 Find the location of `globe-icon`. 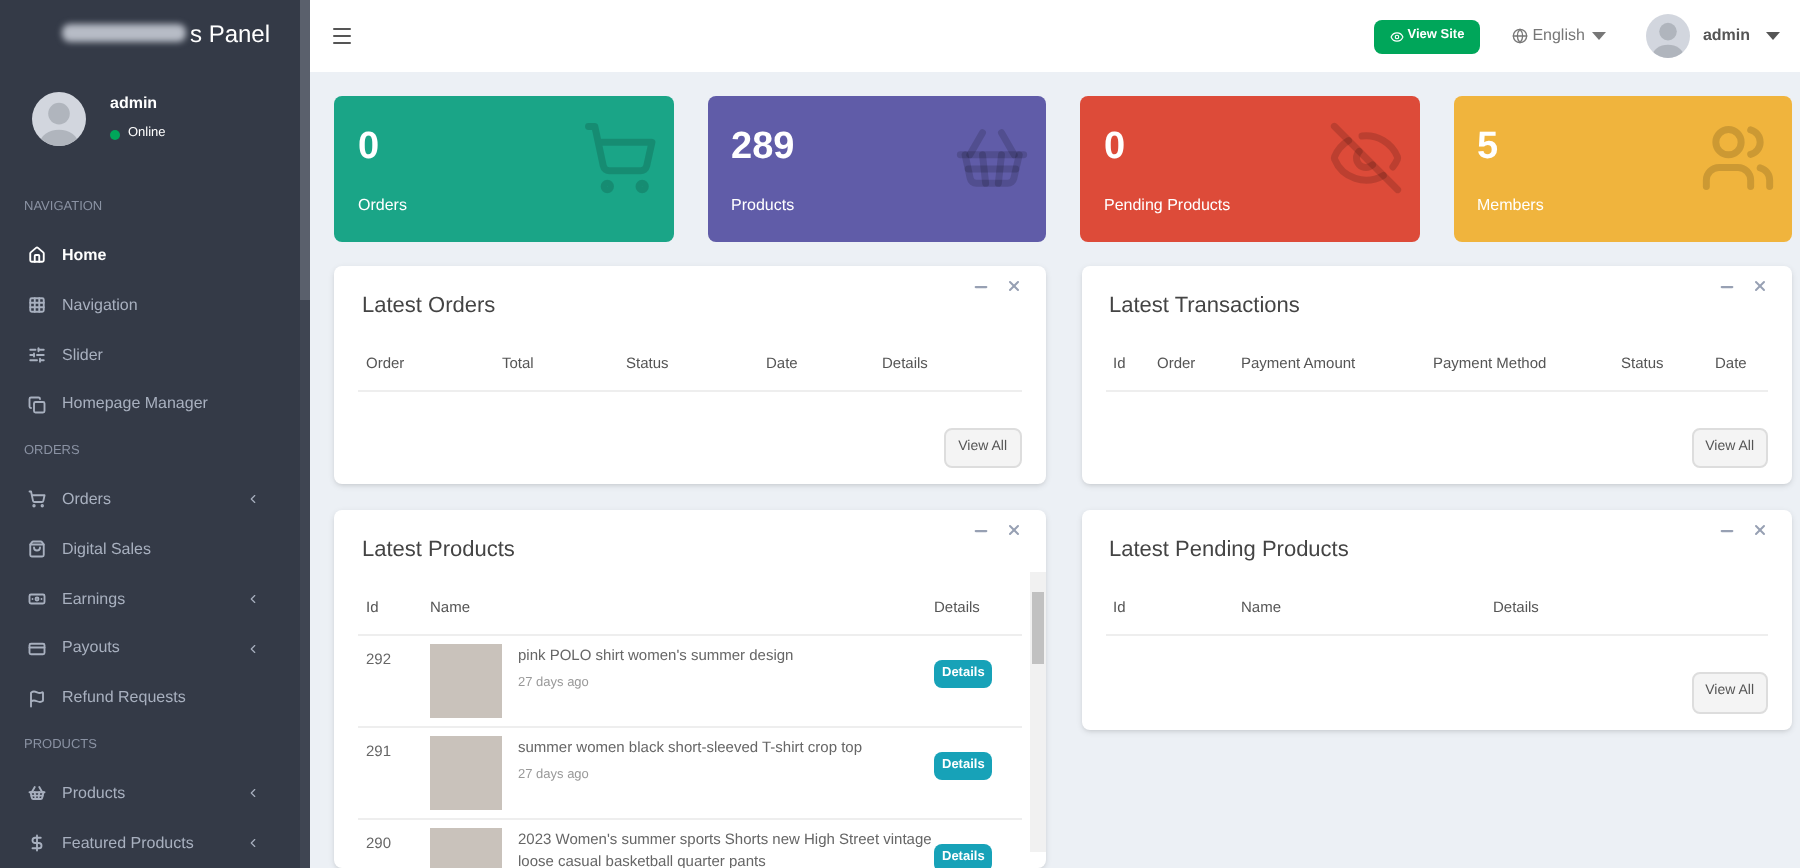

globe-icon is located at coordinates (1520, 36).